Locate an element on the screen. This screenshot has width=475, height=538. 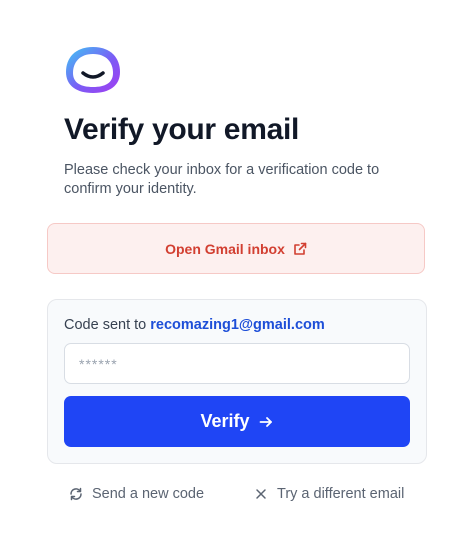
try-different-email-button: Try a different email is located at coordinates (329, 494).